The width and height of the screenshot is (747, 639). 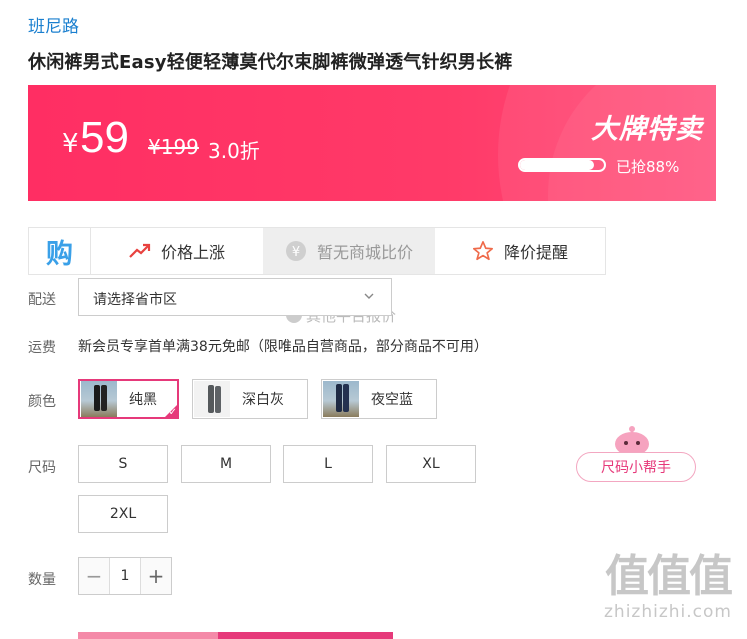 I want to click on yen-circle-icon: ¥, so click(x=295, y=251).